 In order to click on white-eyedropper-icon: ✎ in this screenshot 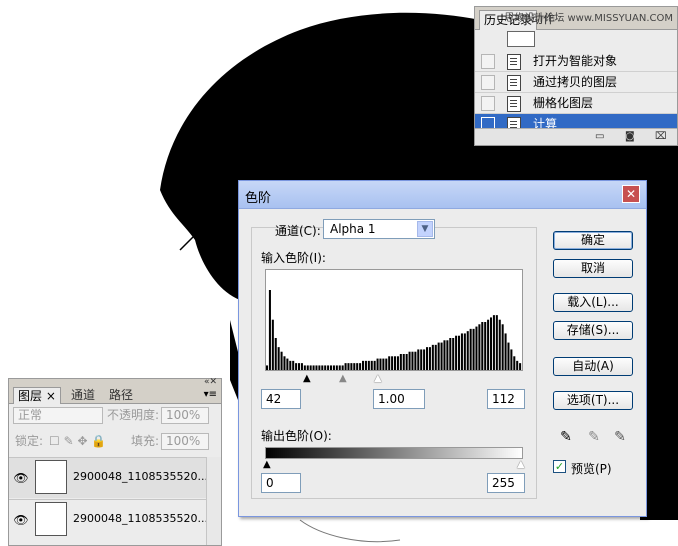, I will do `click(620, 437)`.